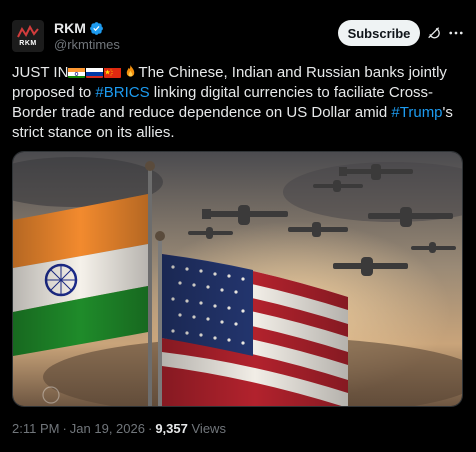 The image size is (476, 452). I want to click on grok-icon, so click(434, 33).